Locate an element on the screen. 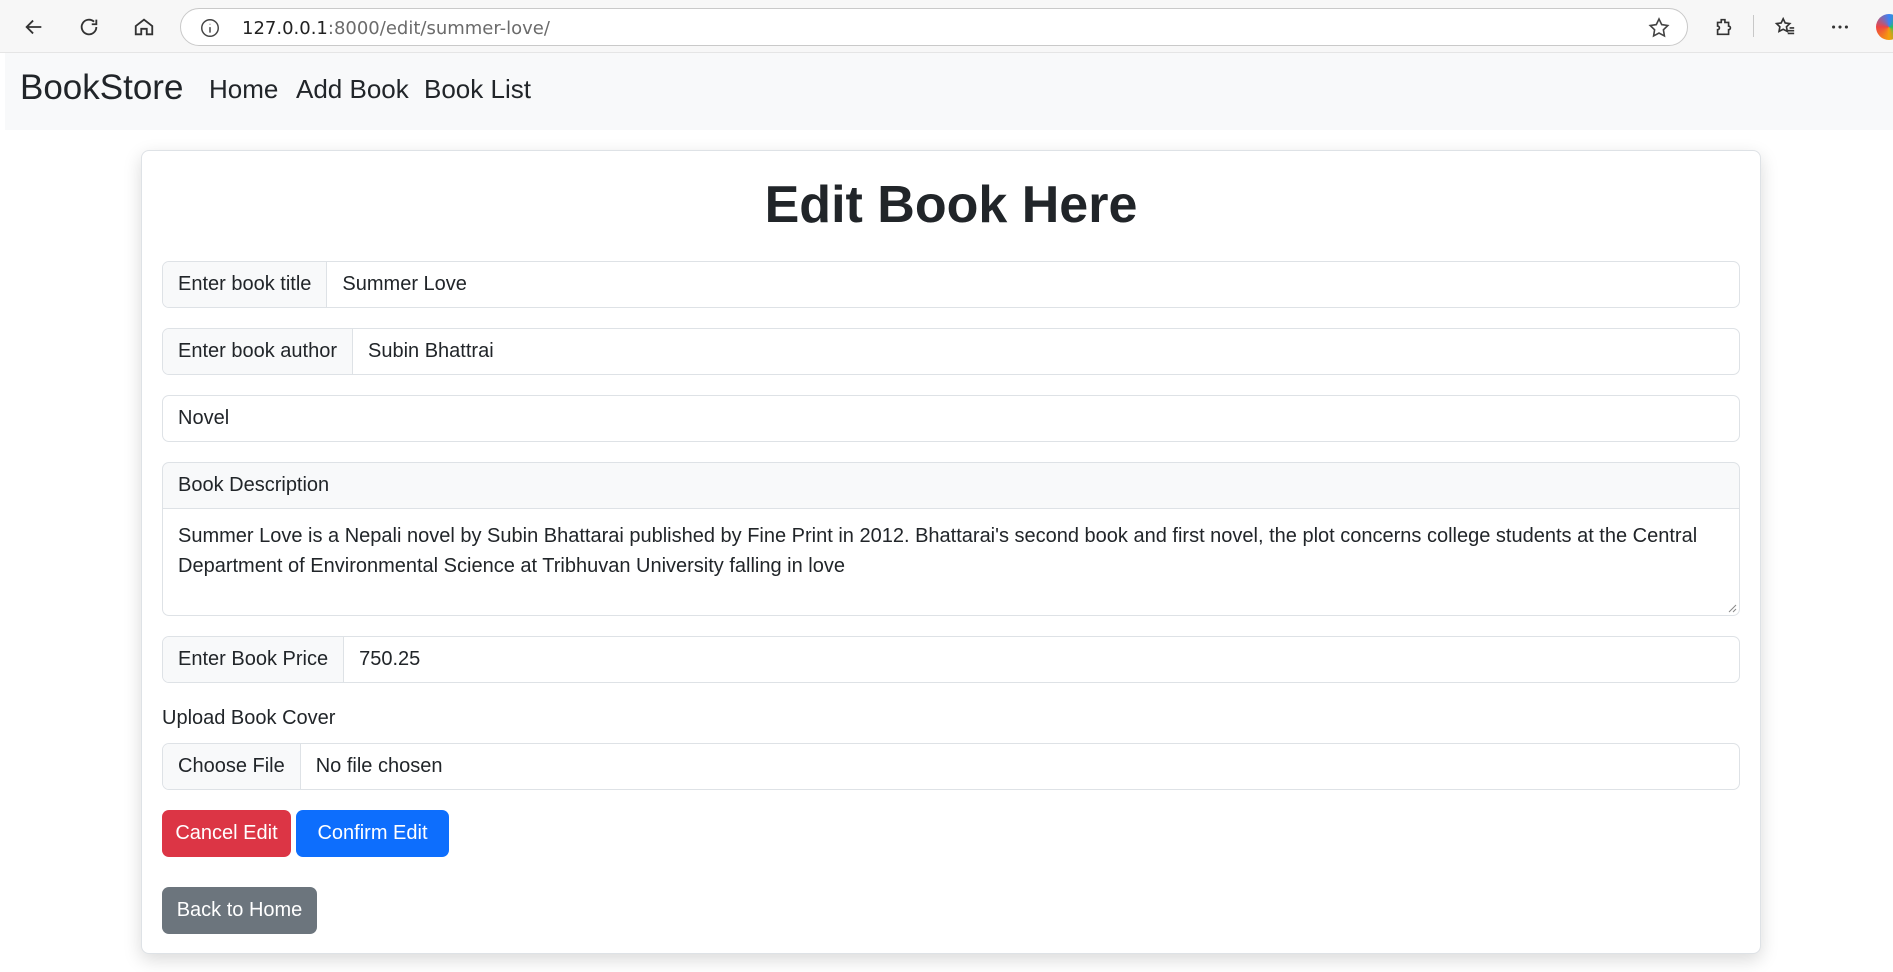 This screenshot has height=972, width=1893. title-input-group: Enter book title Summer Love is located at coordinates (951, 284).